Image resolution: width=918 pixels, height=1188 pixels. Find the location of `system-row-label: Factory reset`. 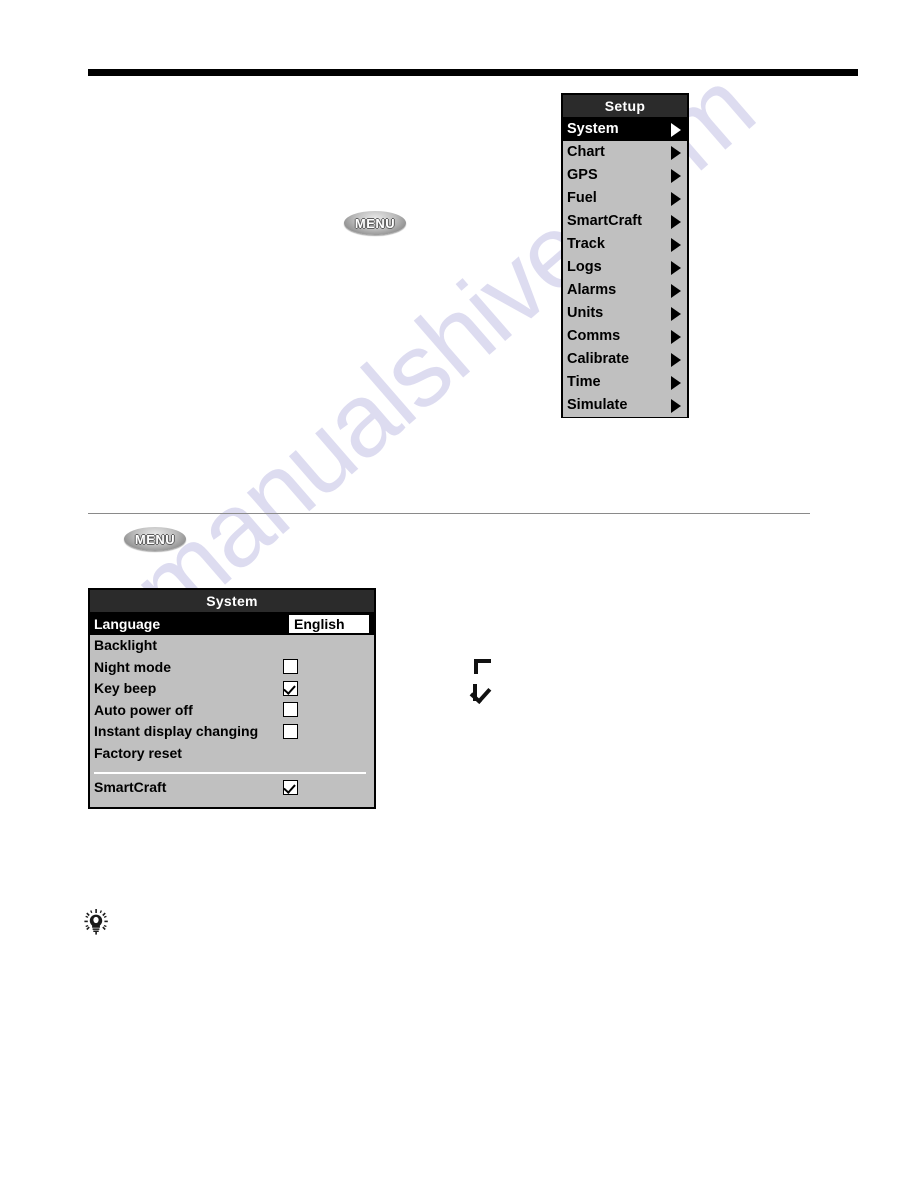

system-row-label: Factory reset is located at coordinates (138, 752).